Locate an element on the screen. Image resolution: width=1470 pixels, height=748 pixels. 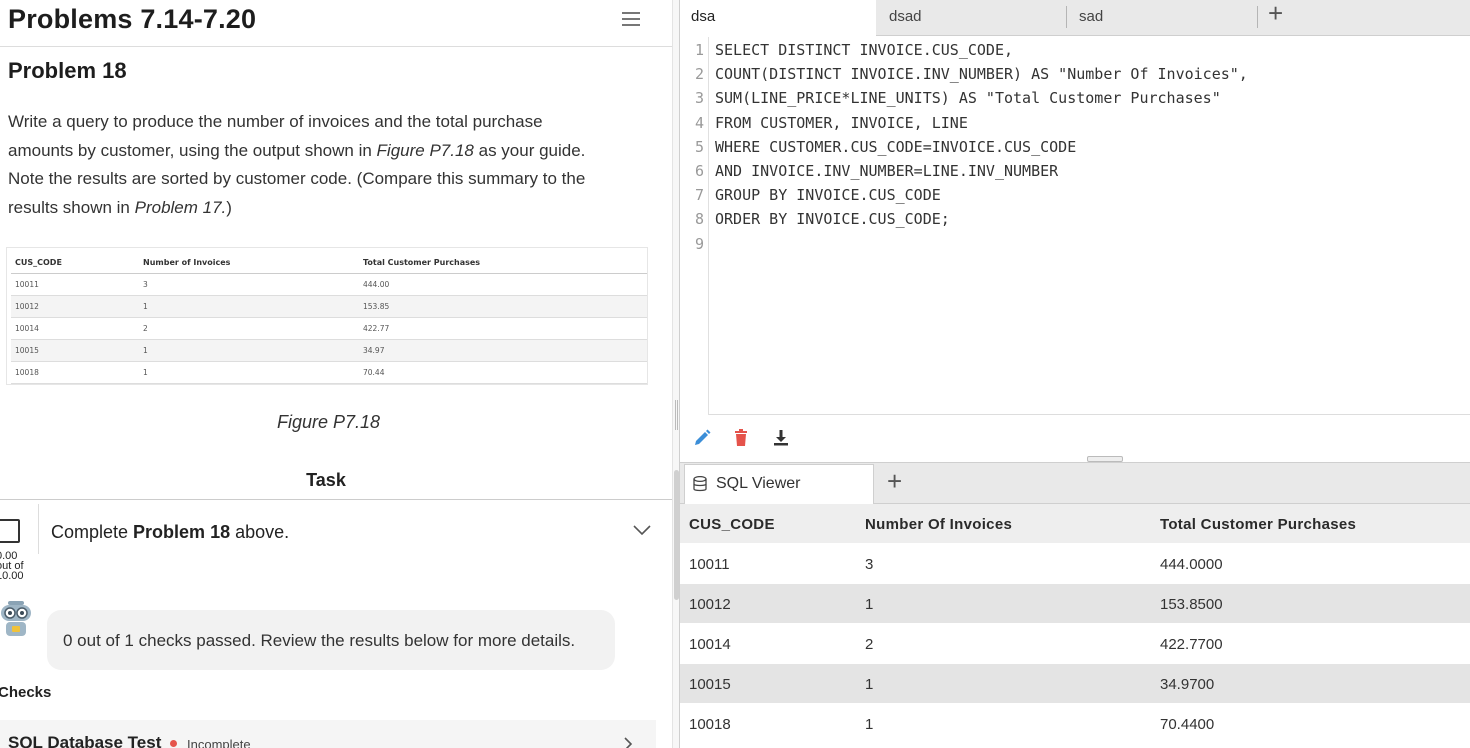
add-viewer-button: + is located at coordinates (894, 481).